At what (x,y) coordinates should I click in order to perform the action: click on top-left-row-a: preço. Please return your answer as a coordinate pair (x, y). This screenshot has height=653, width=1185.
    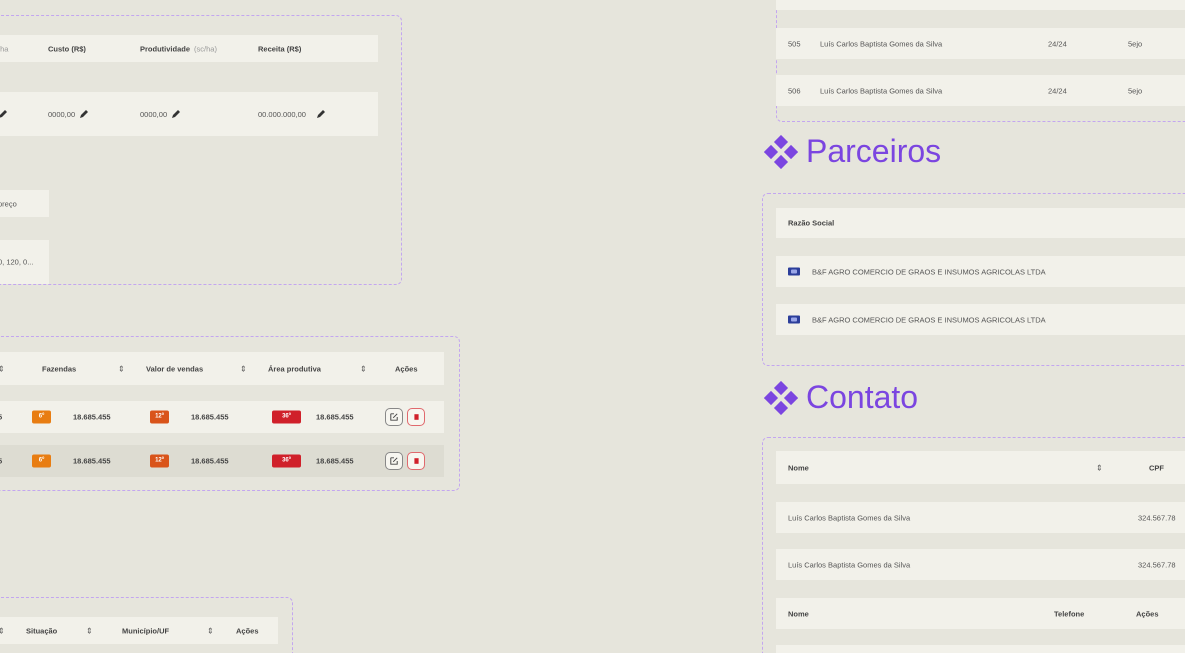
    Looking at the image, I should click on (24, 203).